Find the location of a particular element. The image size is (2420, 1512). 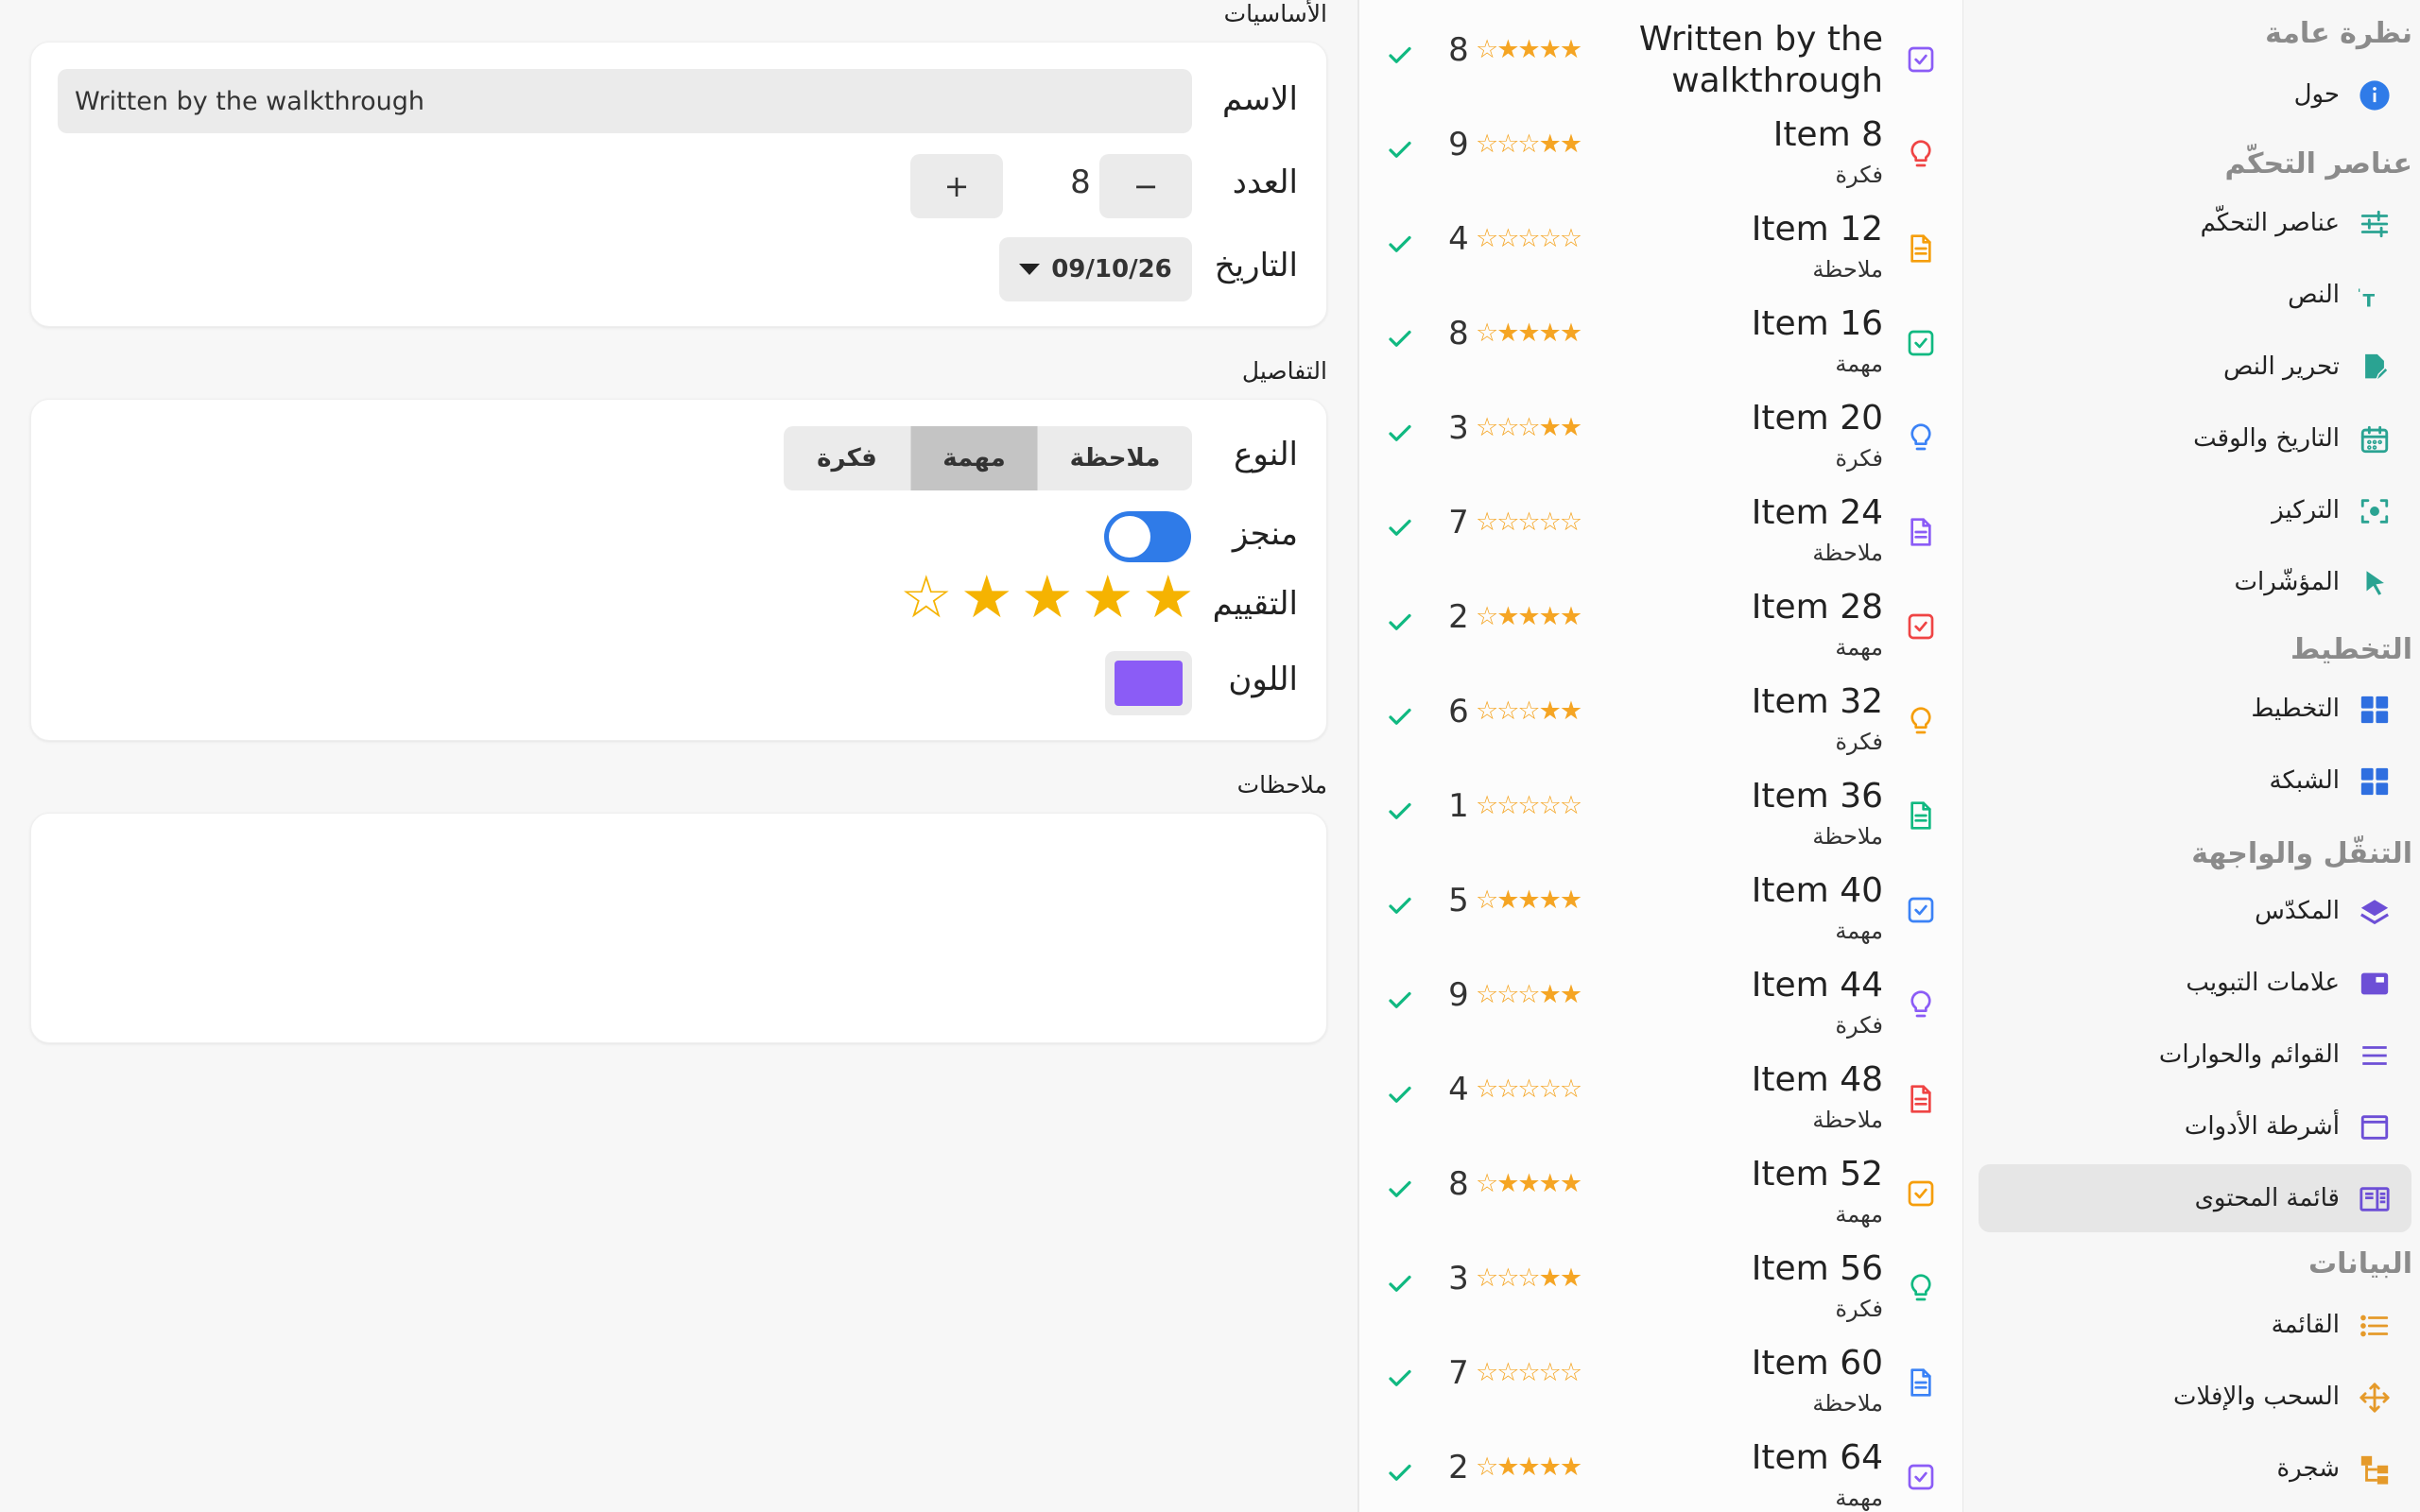

sidebar-item-label: علامات التبويب is located at coordinates (2263, 983).